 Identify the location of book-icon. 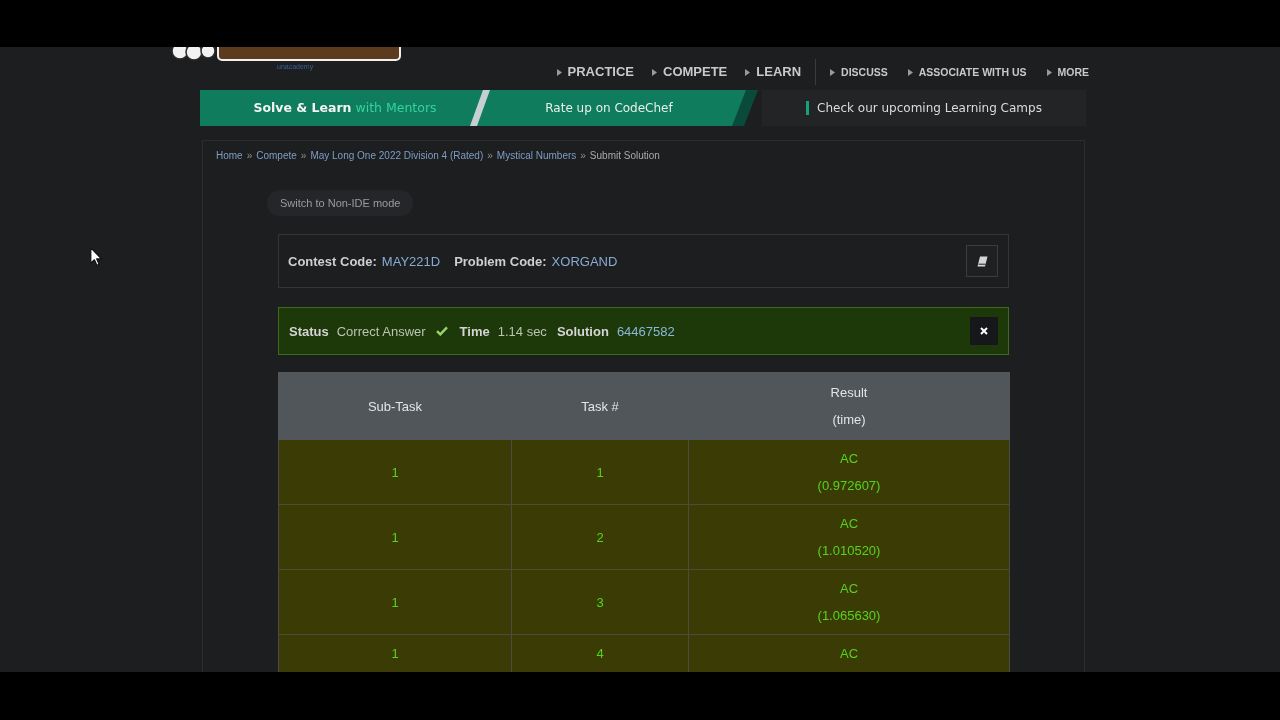
(982, 261).